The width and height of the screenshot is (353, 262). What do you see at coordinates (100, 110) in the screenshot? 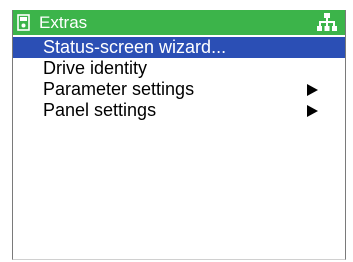
I see `menu-item-label: Panel settings` at bounding box center [100, 110].